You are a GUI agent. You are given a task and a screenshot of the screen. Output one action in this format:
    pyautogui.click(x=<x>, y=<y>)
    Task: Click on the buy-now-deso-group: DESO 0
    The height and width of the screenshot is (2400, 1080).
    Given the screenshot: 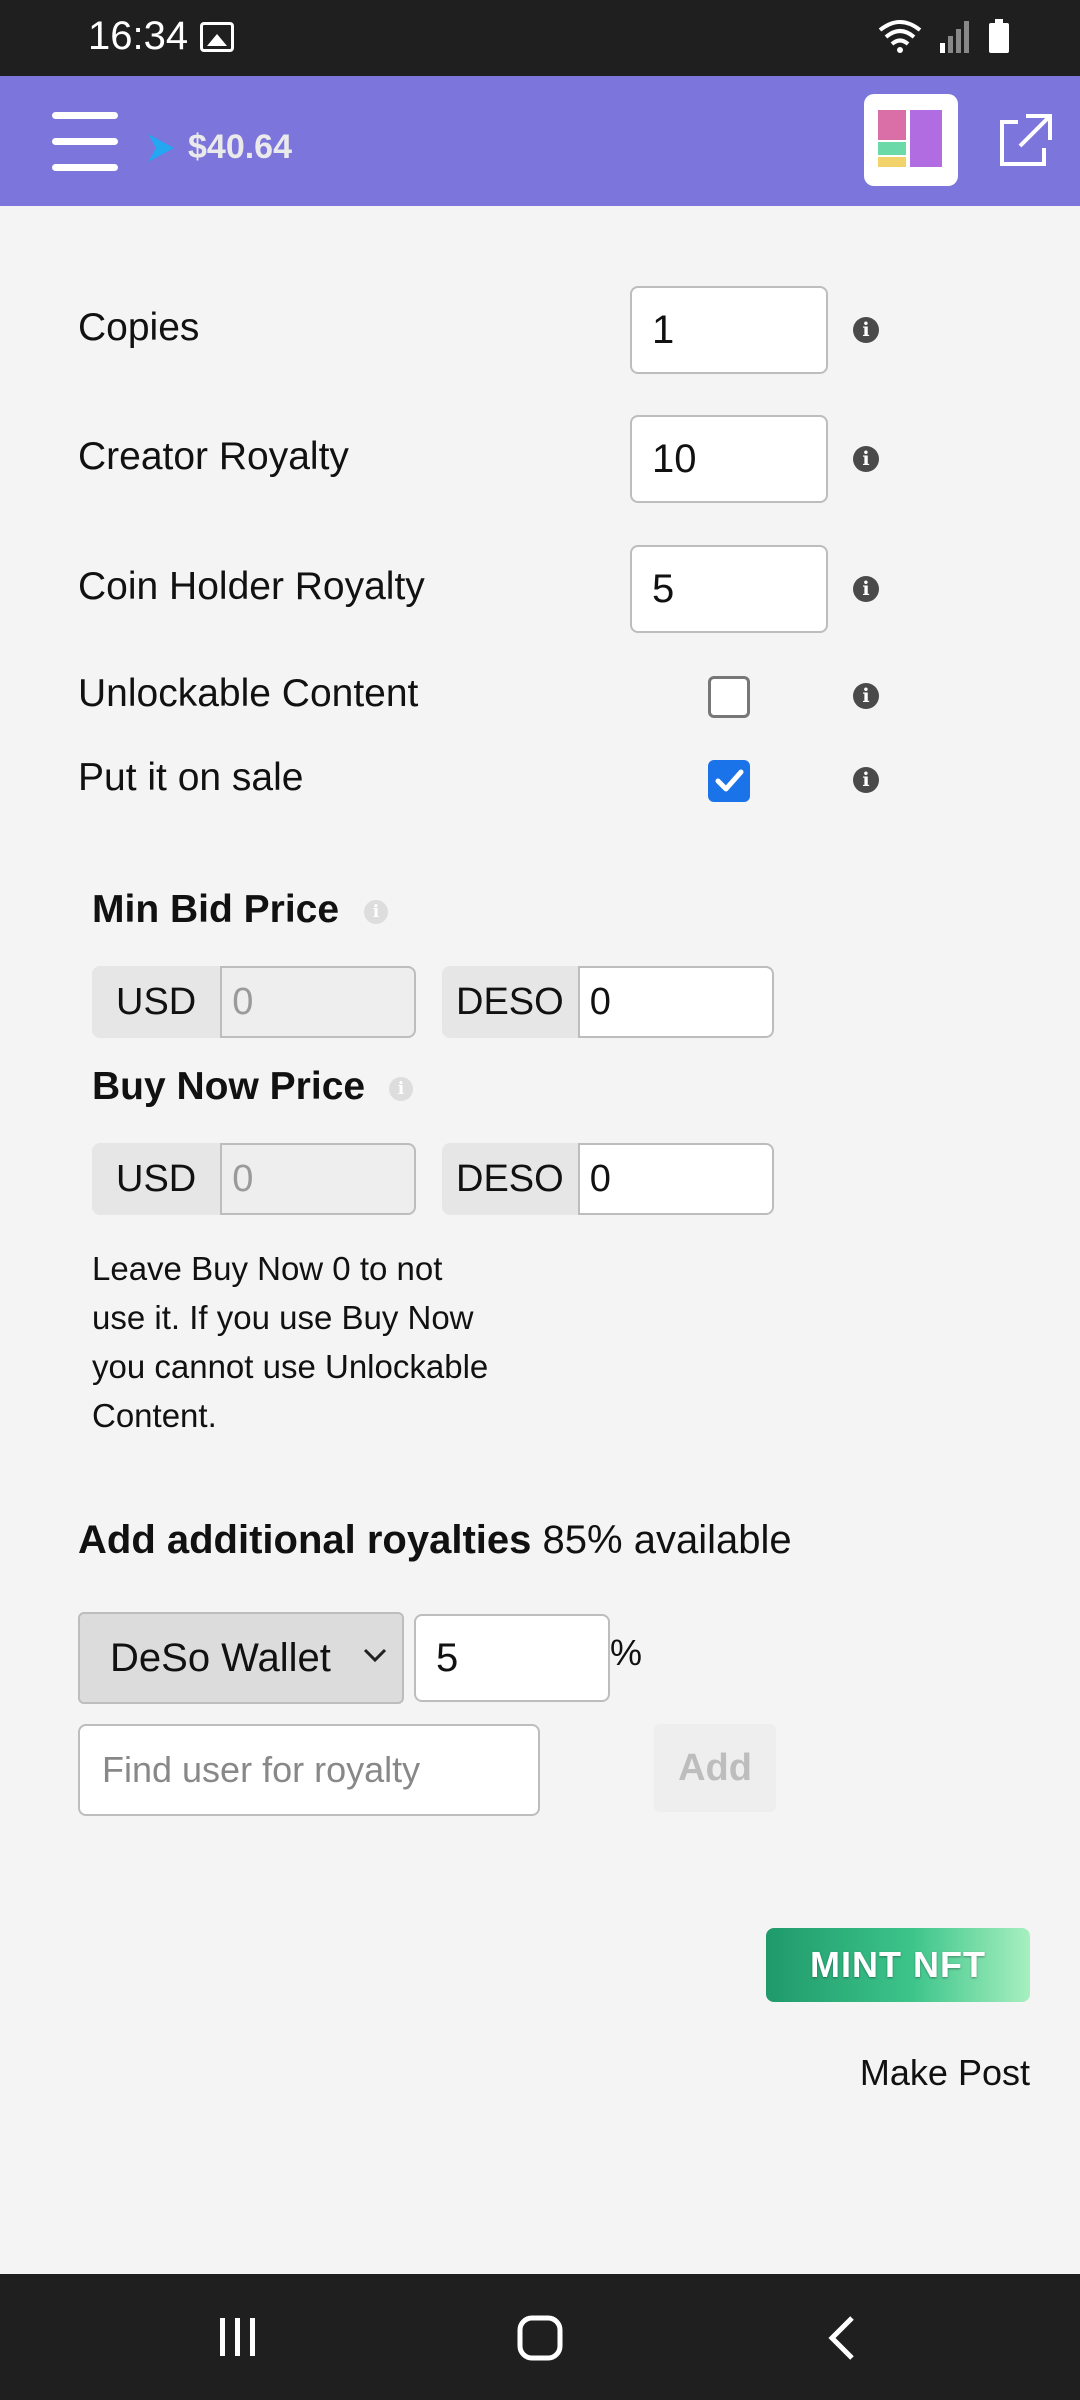 What is the action you would take?
    pyautogui.click(x=608, y=1179)
    